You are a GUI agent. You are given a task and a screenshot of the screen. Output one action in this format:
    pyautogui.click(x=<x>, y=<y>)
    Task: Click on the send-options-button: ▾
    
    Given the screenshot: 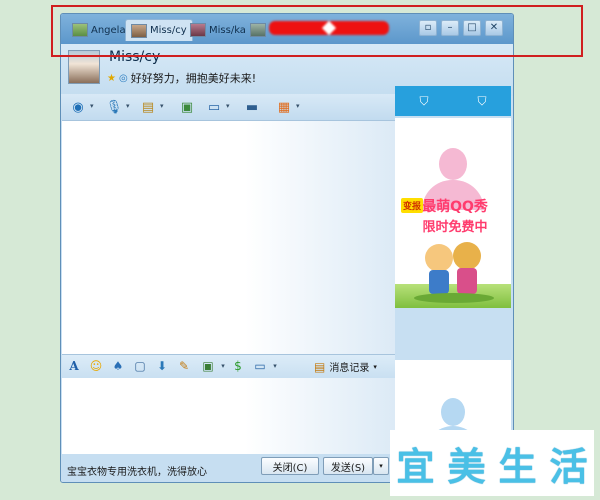 What is the action you would take?
    pyautogui.click(x=381, y=466)
    